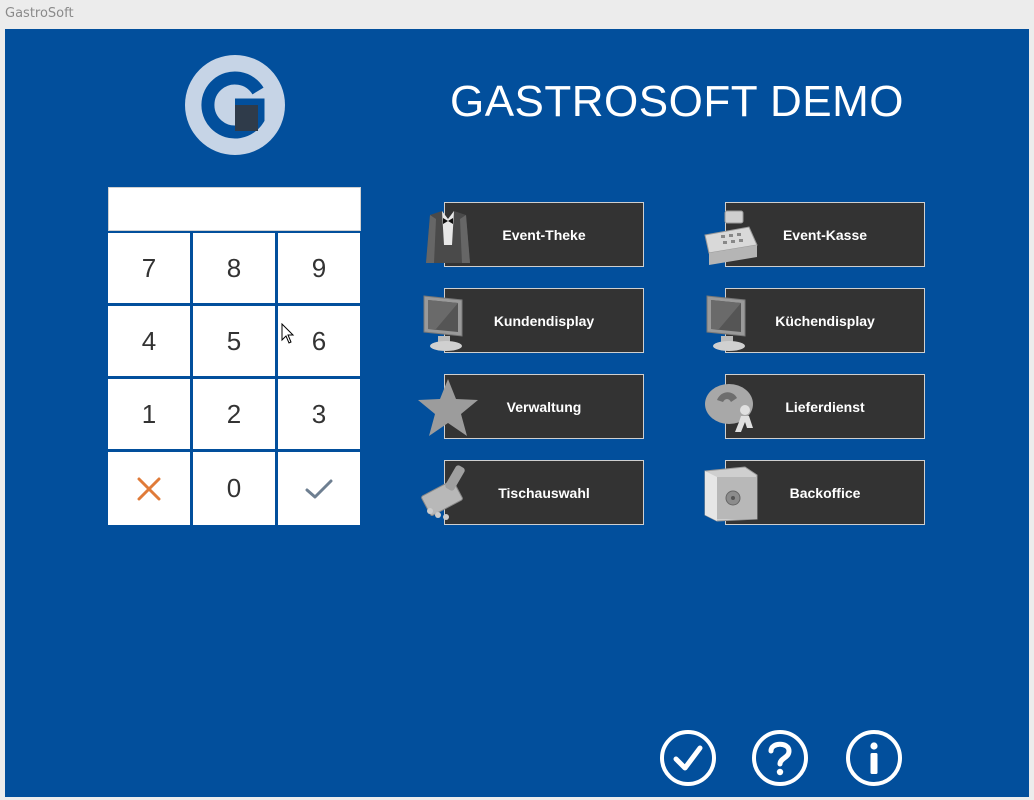  What do you see at coordinates (319, 414) in the screenshot?
I see `key-3: 3` at bounding box center [319, 414].